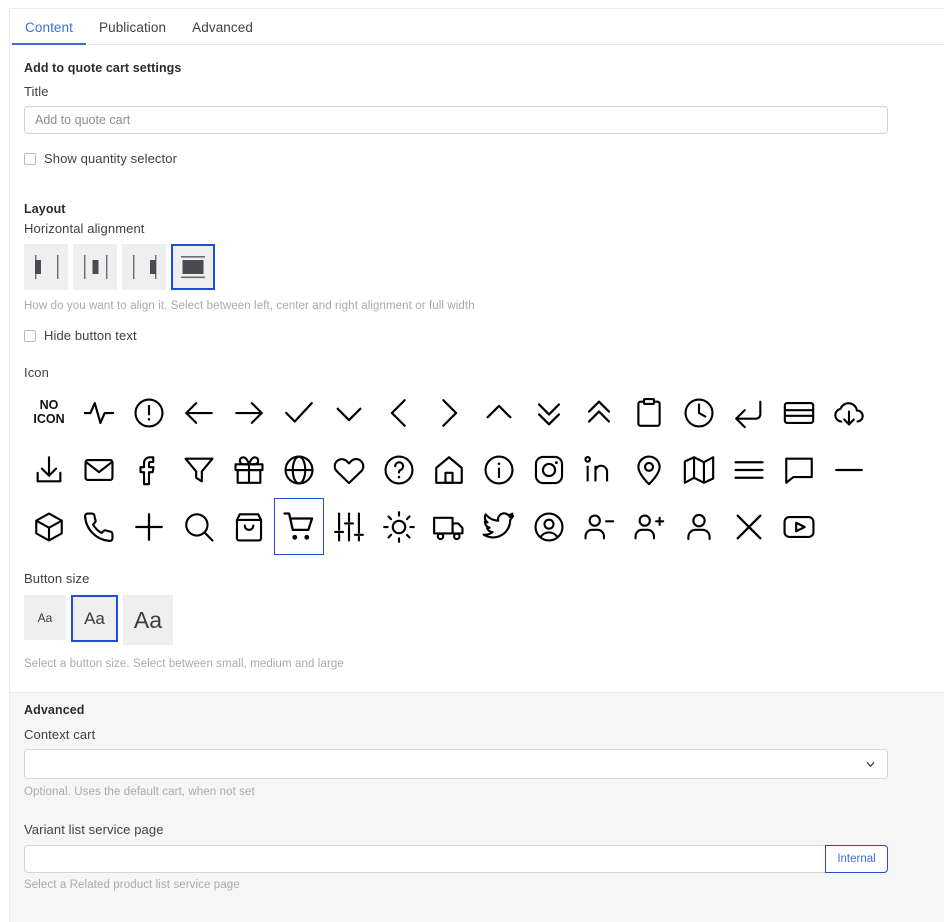 The image size is (944, 922). Describe the element at coordinates (424, 859) in the screenshot. I see `variant-list-service-page-input` at that location.